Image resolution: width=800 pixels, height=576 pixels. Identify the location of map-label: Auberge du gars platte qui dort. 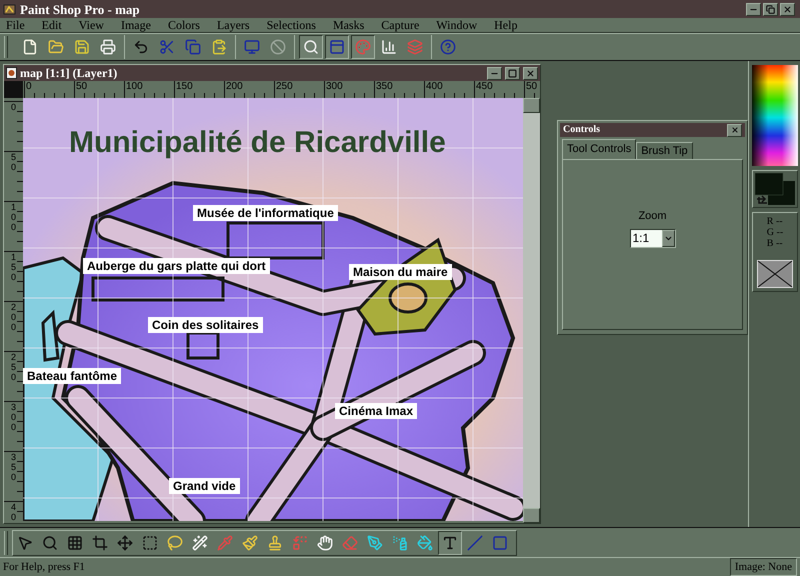
(176, 266).